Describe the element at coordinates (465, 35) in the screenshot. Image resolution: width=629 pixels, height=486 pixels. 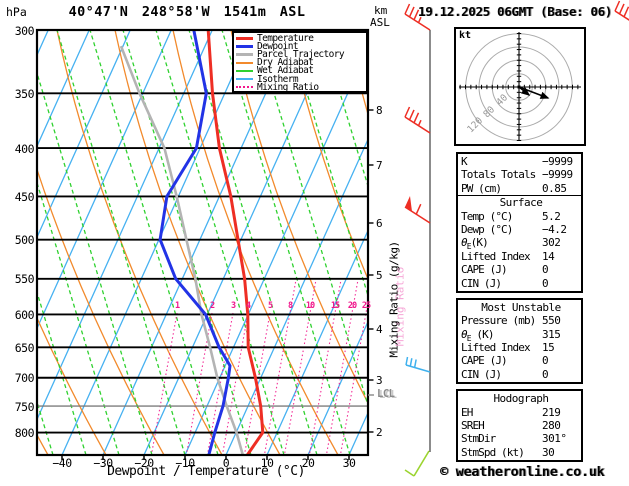
I see `hodograph-unit-label: kt` at that location.